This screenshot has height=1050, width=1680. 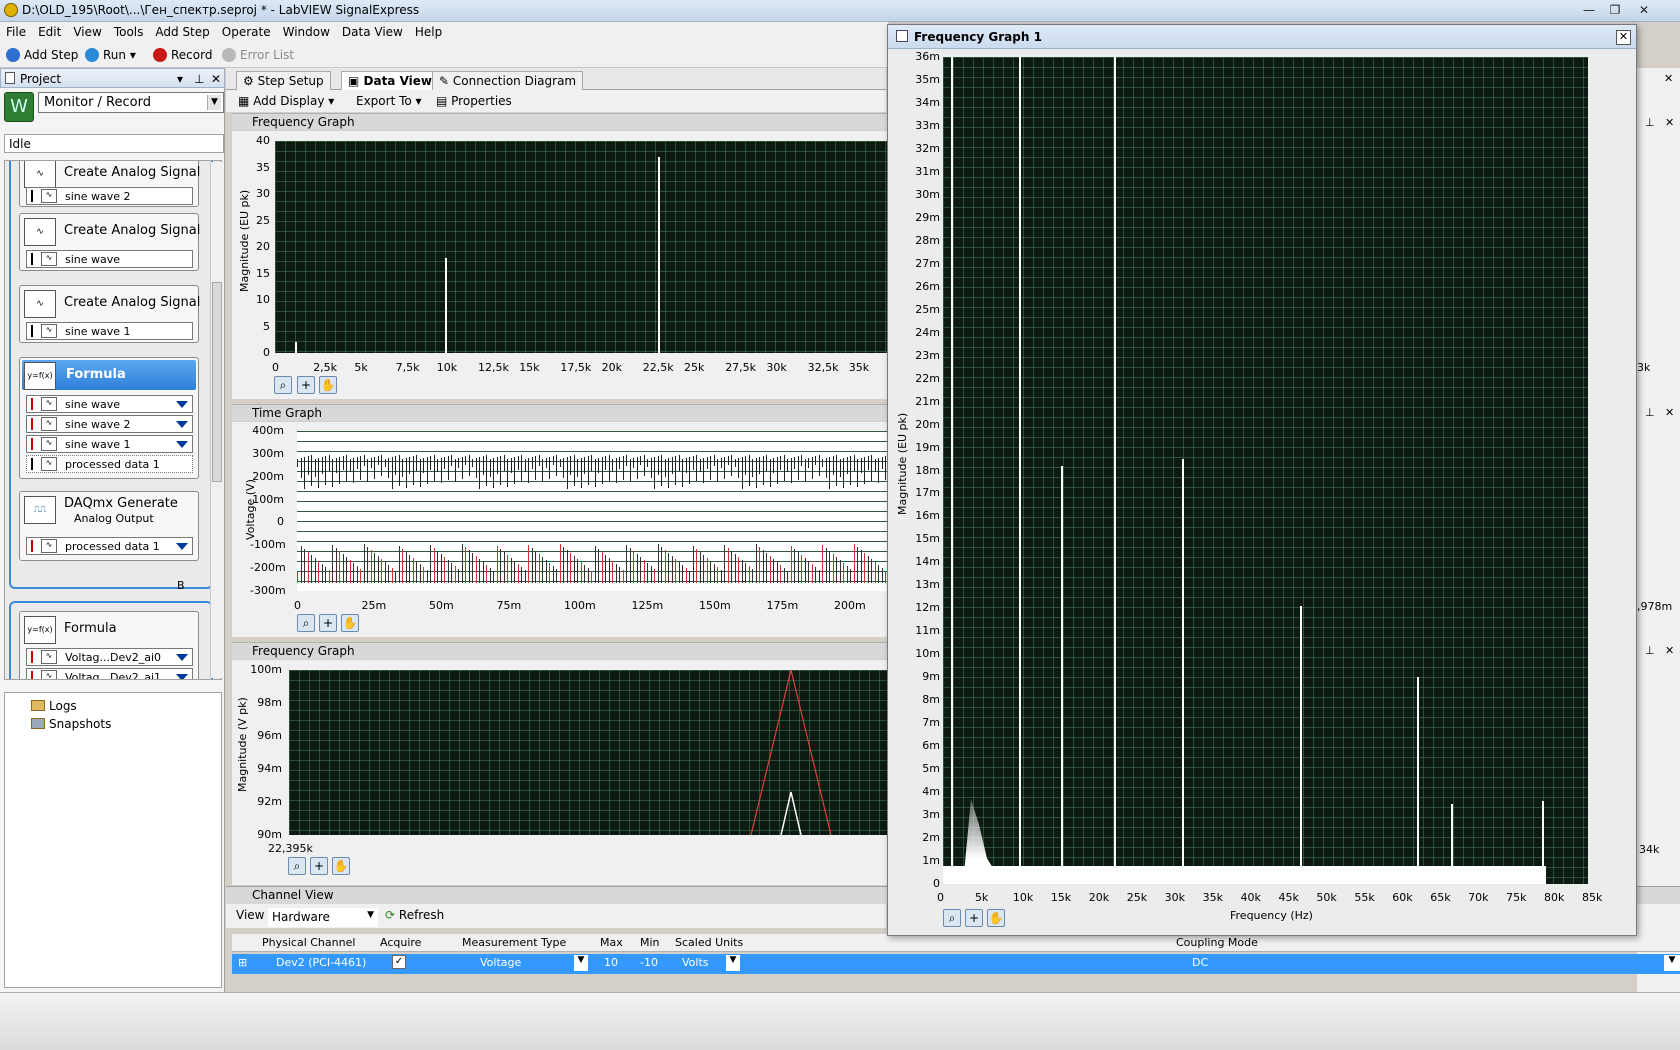 What do you see at coordinates (16, 30) in the screenshot?
I see `menu-file: File` at bounding box center [16, 30].